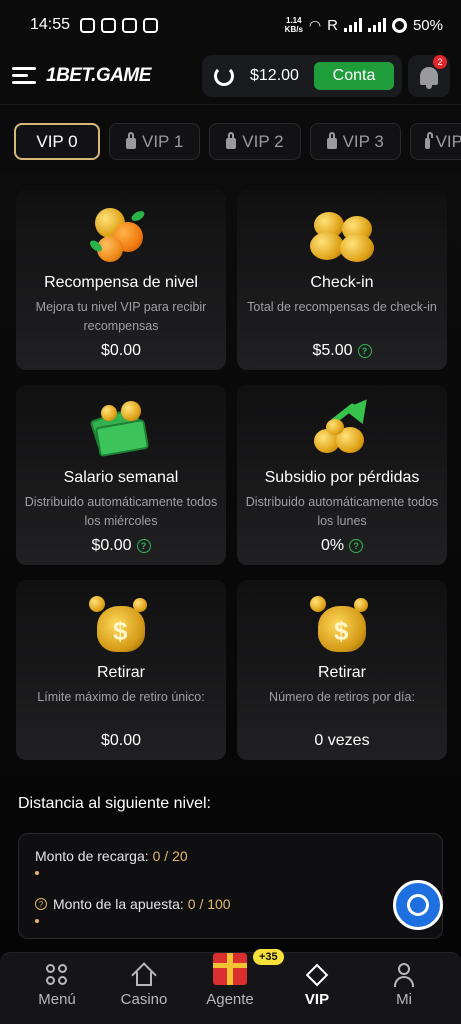 Image resolution: width=461 pixels, height=1024 pixels. I want to click on tab-label: VIP 1, so click(163, 141).